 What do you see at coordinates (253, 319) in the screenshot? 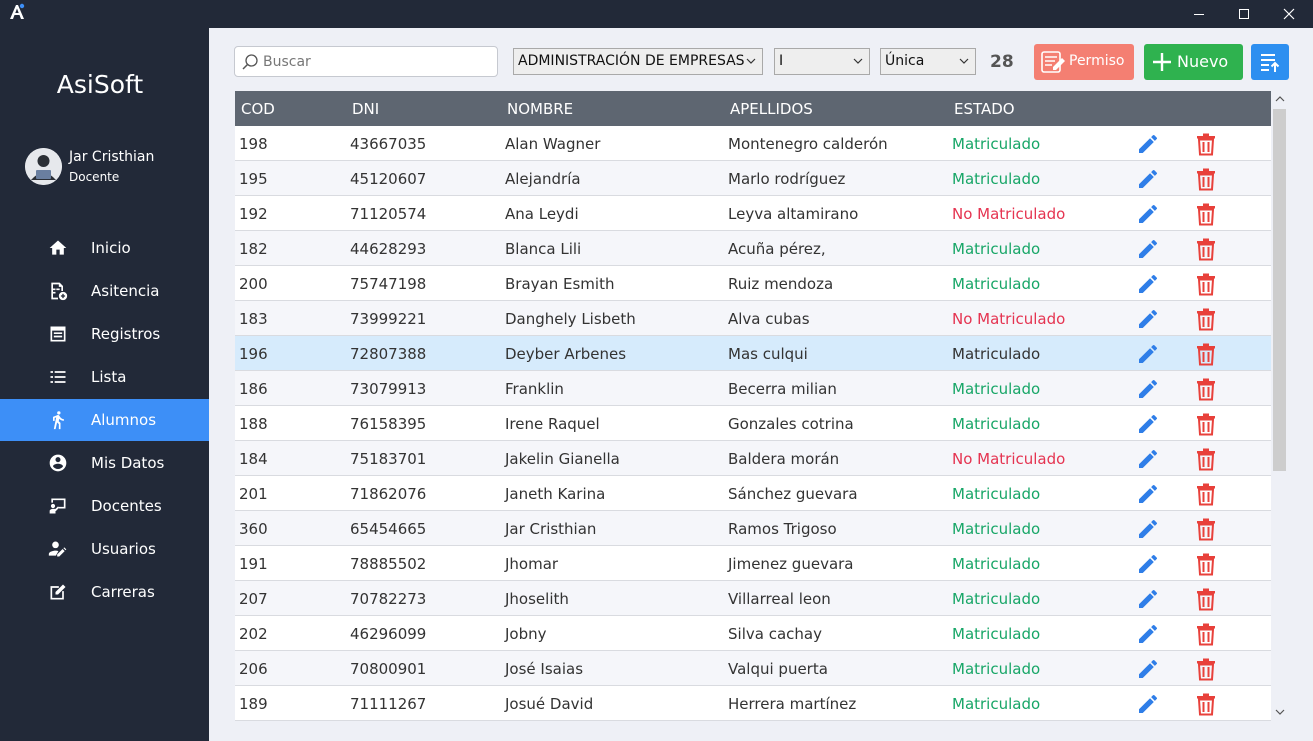
I see `cell-cod: 183` at bounding box center [253, 319].